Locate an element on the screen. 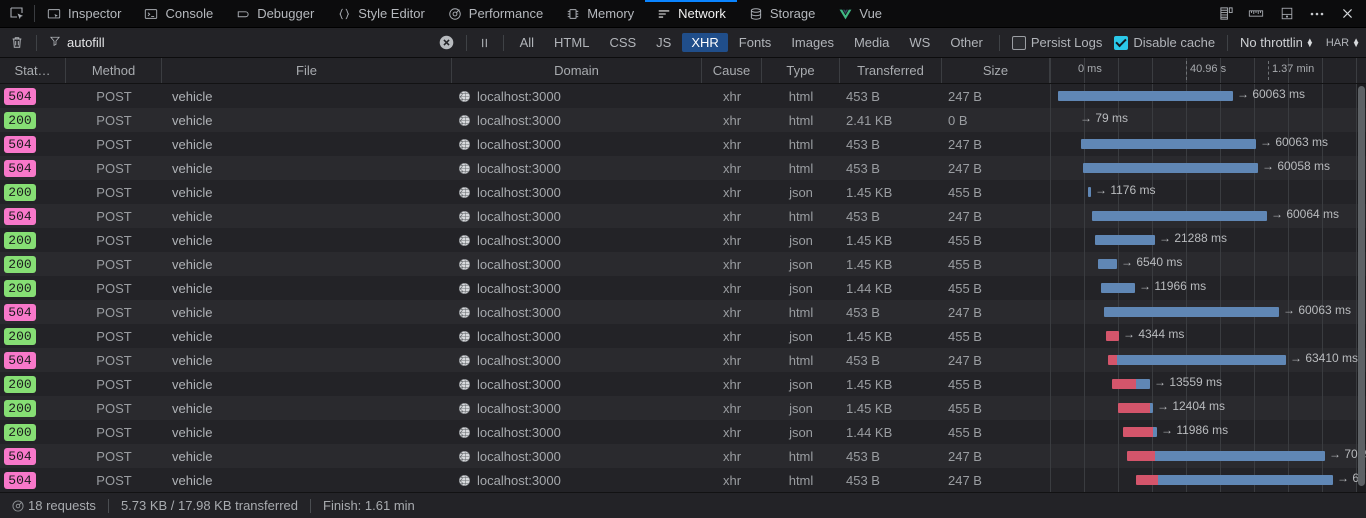 The height and width of the screenshot is (518, 1366). finish-time: Finish: 1.61 min is located at coordinates (369, 505).